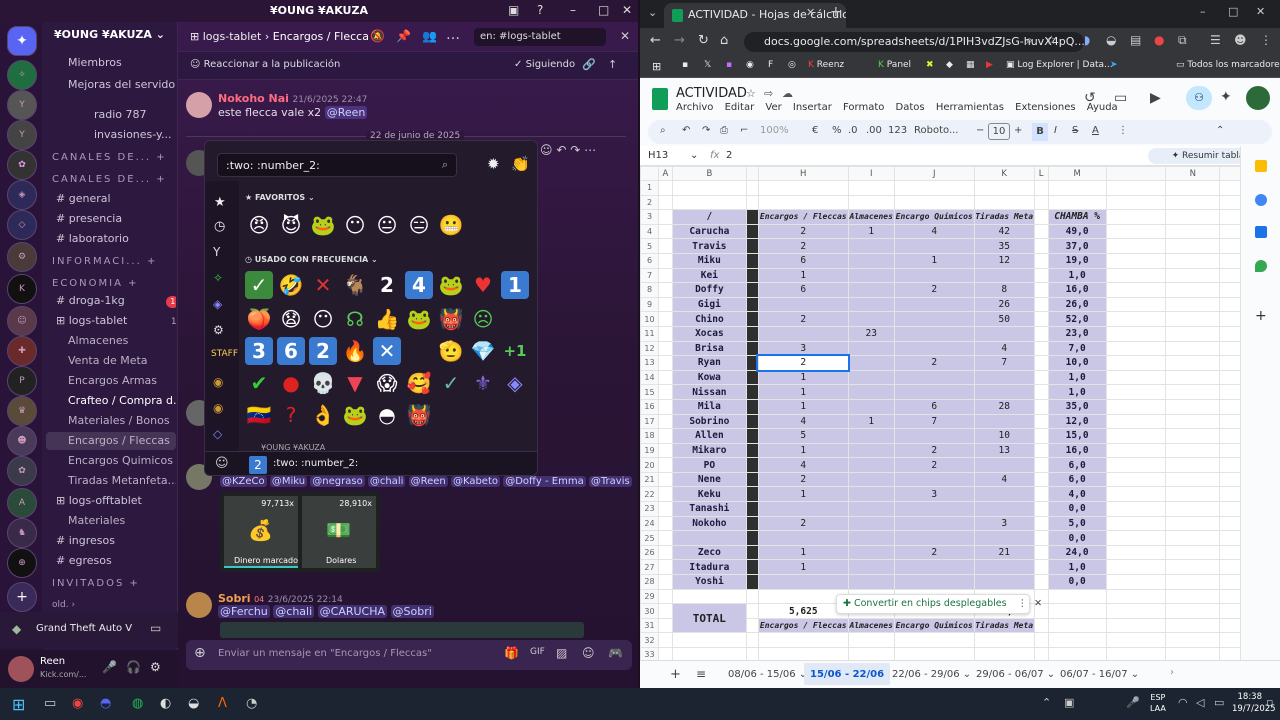 The image size is (1280, 720). I want to click on column-header: I, so click(871, 173).